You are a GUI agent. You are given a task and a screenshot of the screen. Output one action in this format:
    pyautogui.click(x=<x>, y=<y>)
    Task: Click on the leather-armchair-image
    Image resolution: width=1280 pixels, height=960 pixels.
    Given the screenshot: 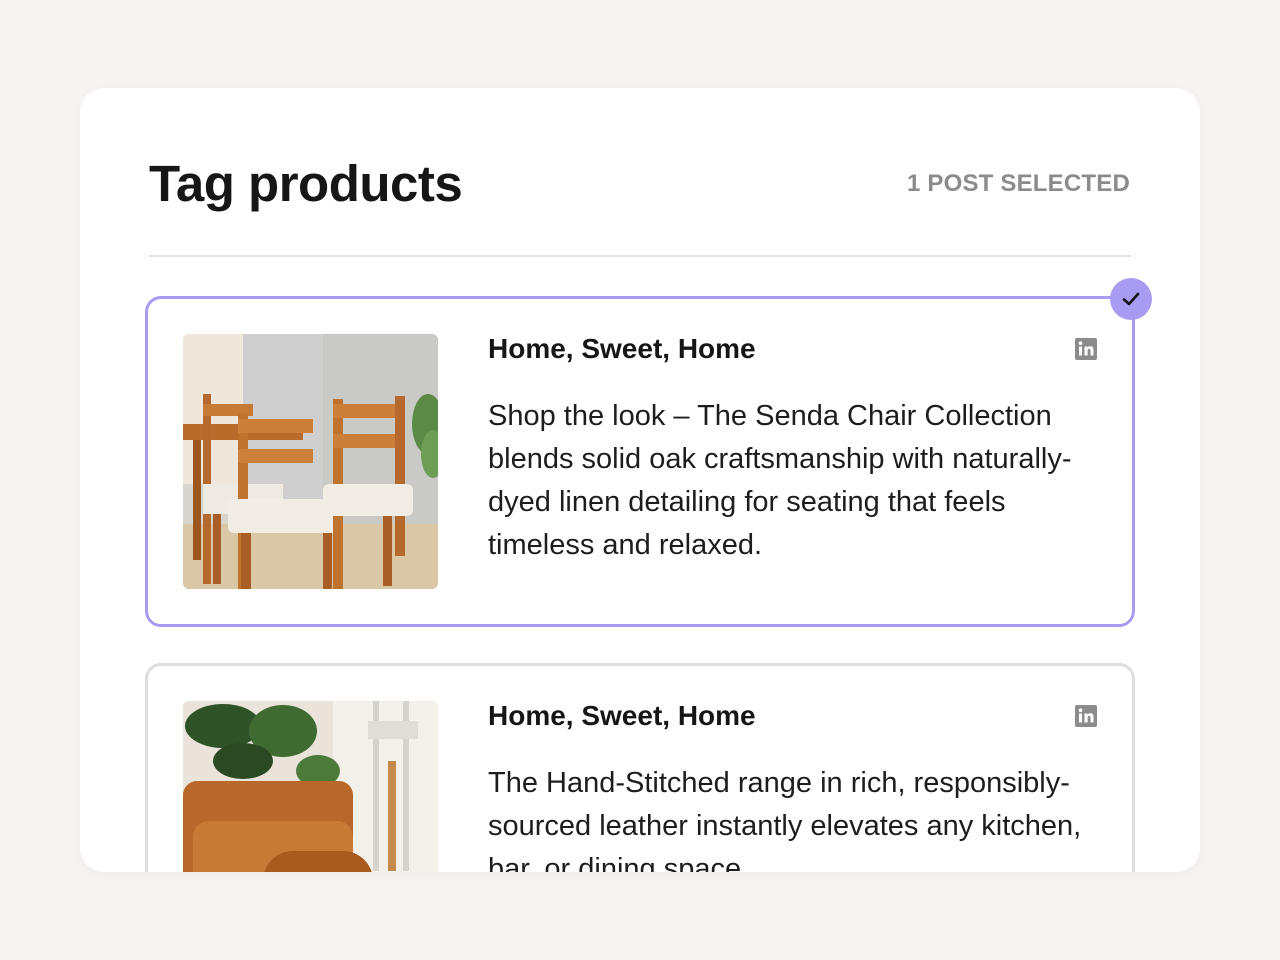 What is the action you would take?
    pyautogui.click(x=310, y=786)
    